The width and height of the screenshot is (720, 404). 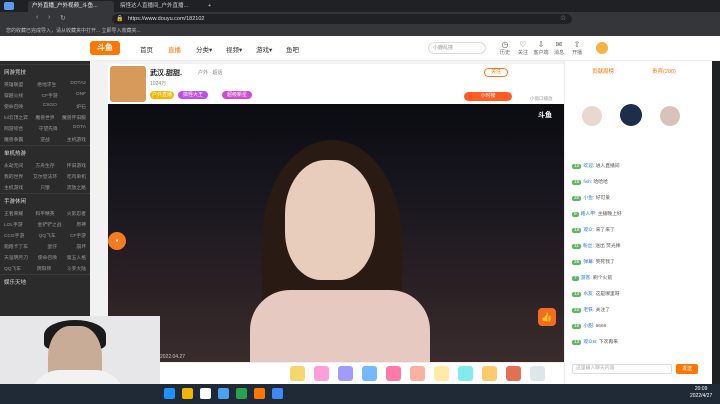 What do you see at coordinates (187, 393) in the screenshot?
I see `chrome-icon` at bounding box center [187, 393].